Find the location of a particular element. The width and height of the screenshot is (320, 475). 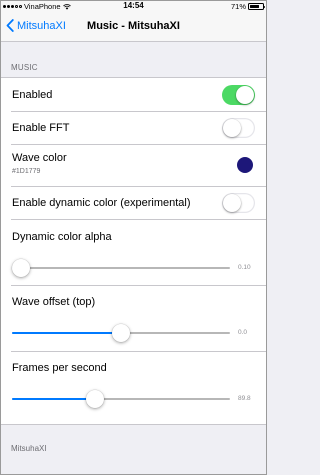

battery-level is located at coordinates (254, 6).